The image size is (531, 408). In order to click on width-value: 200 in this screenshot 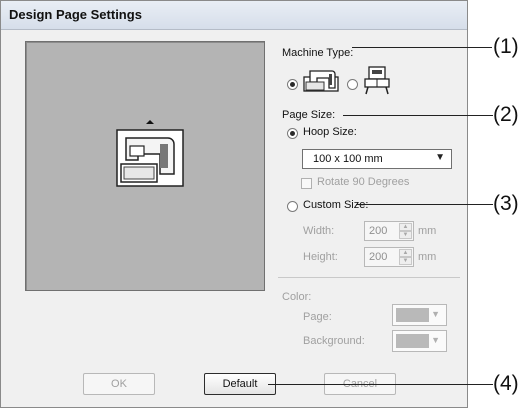, I will do `click(378, 231)`.